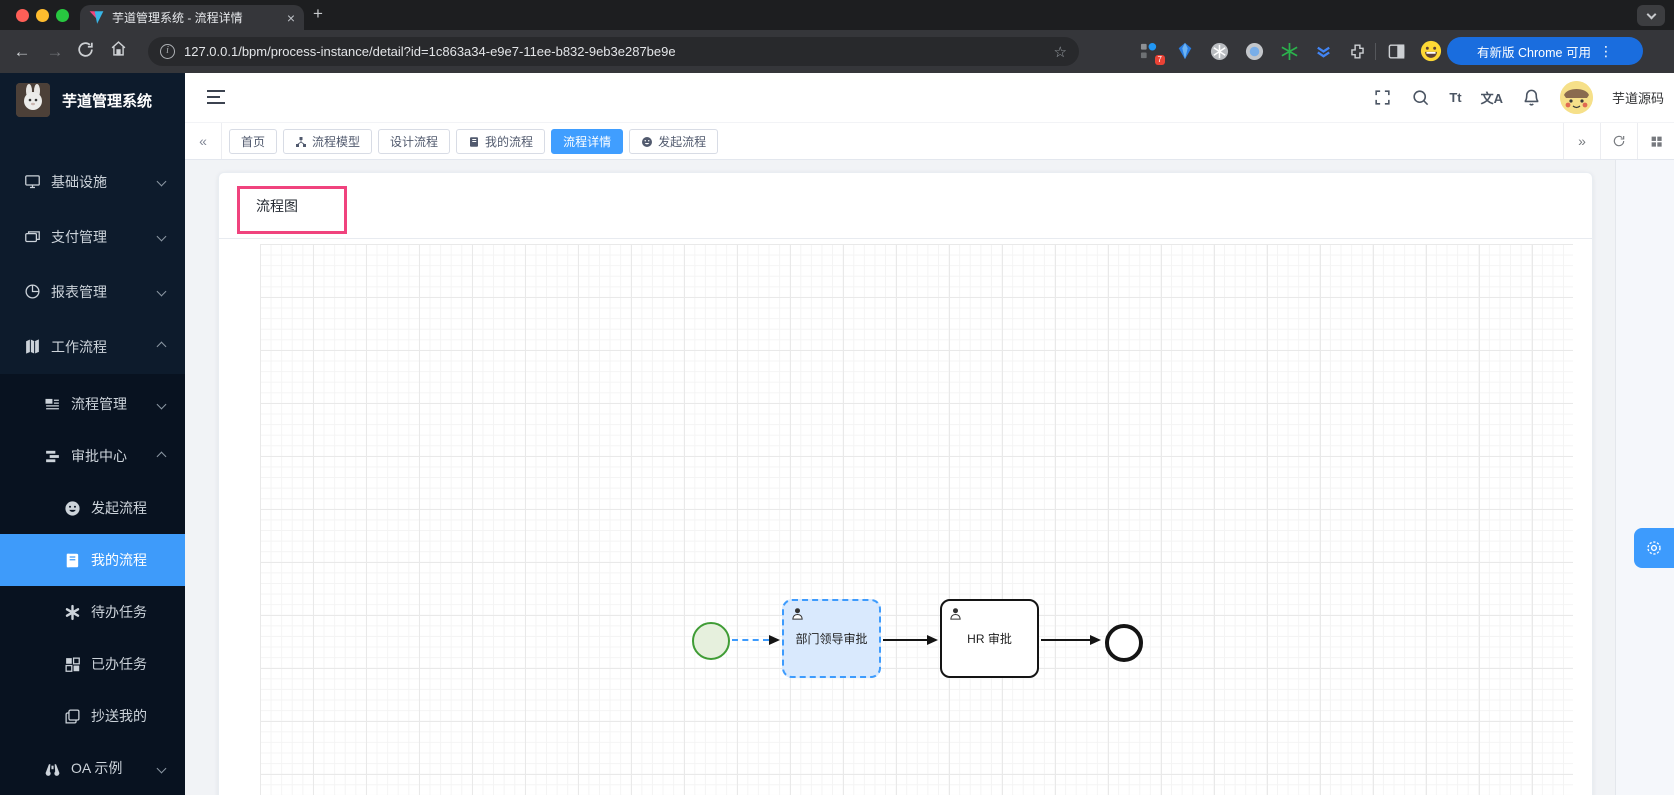 This screenshot has height=795, width=1674. What do you see at coordinates (750, 640) in the screenshot?
I see `bpmn-sequence-flow-active` at bounding box center [750, 640].